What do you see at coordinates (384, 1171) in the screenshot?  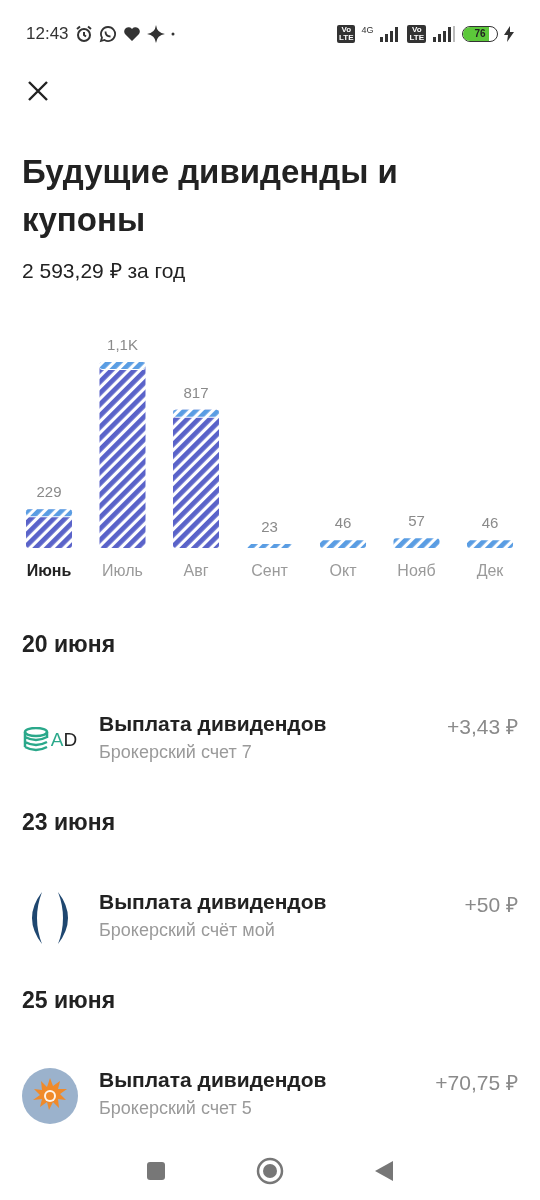 I see `back-button` at bounding box center [384, 1171].